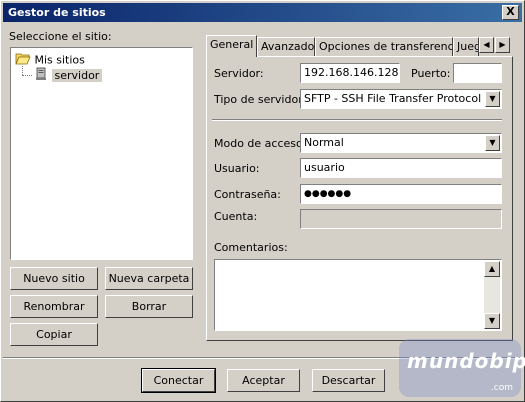 The height and width of the screenshot is (402, 525). I want to click on tab-avanzado: Avanzado, so click(286, 46).